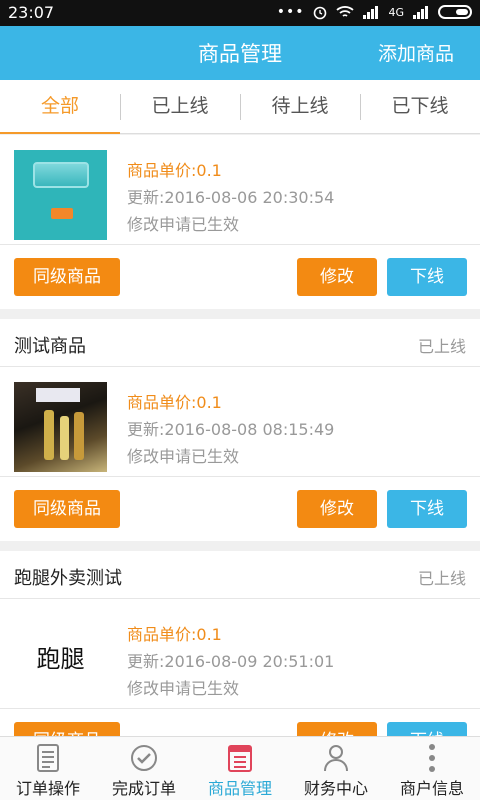 This screenshot has height=800, width=480. I want to click on nav-completed-orders: 完成订单, so click(144, 768).